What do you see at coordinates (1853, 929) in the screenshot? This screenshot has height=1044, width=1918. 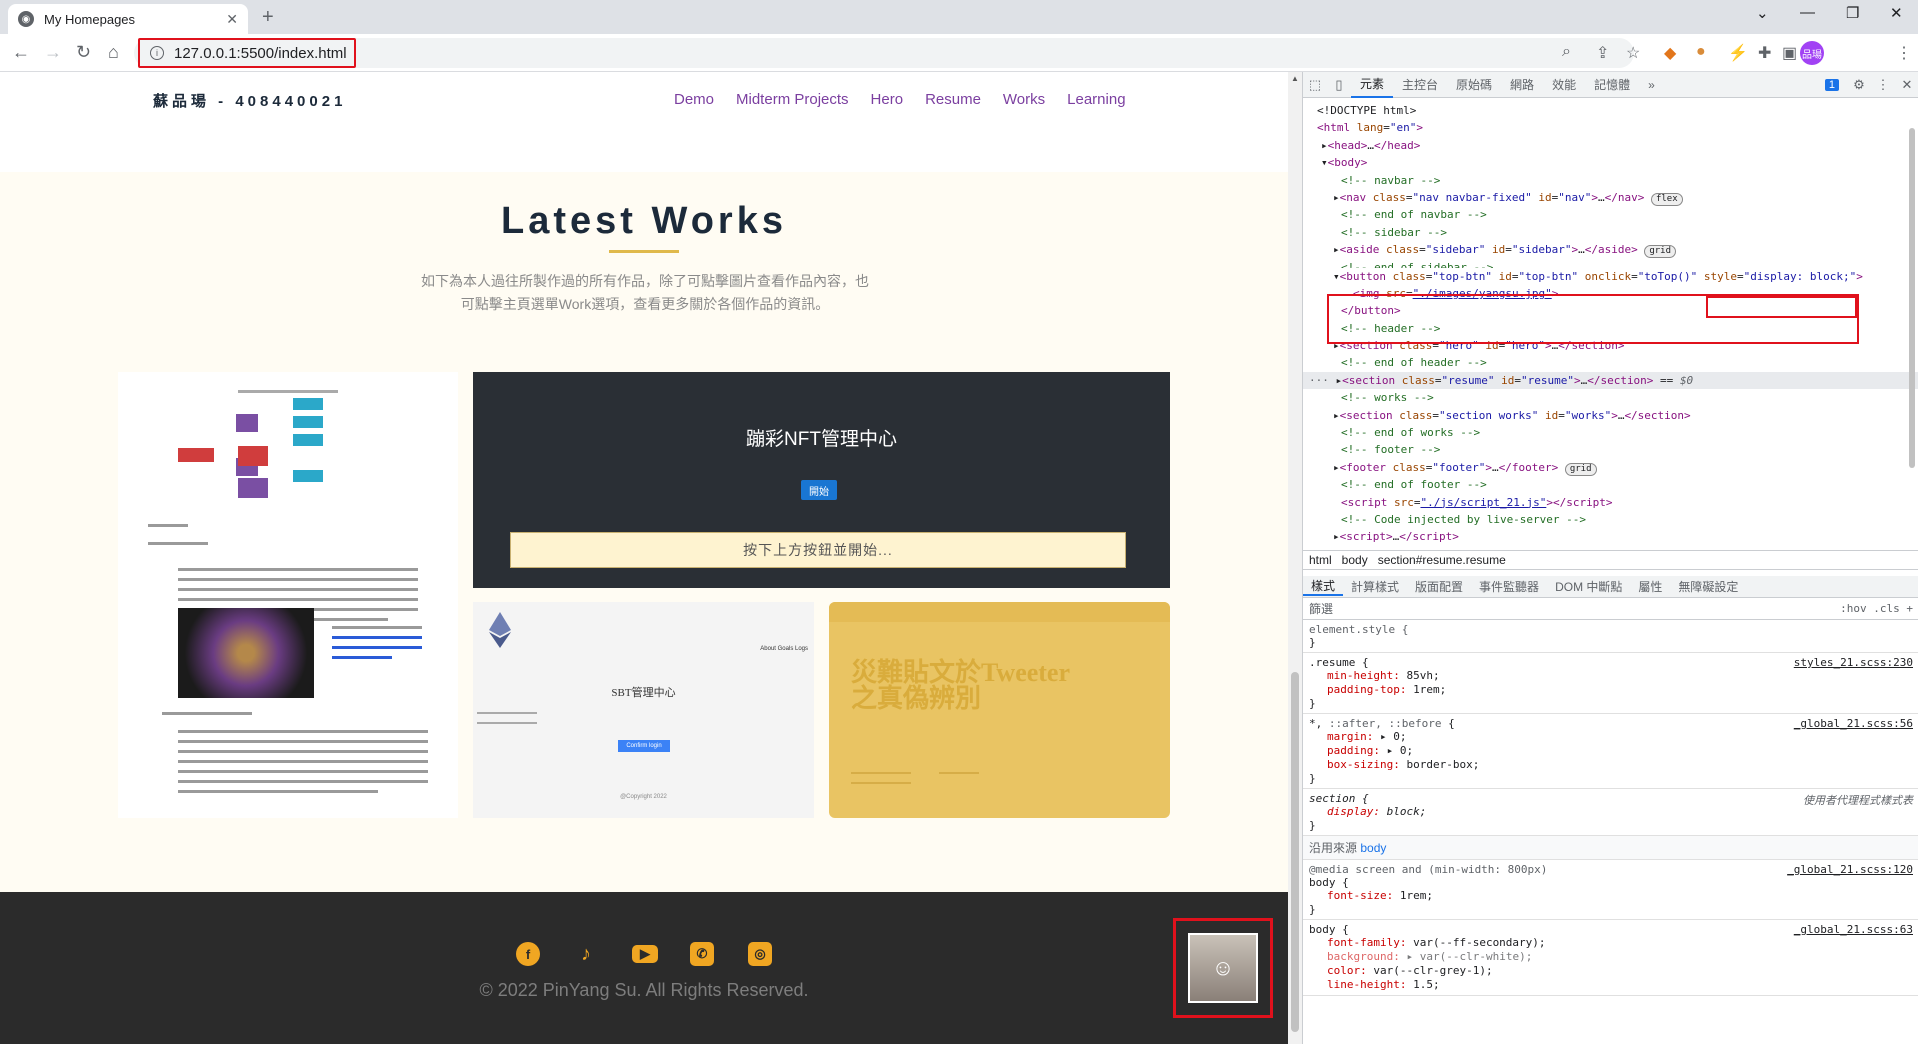 I see `rule-source: _global_21.scss:63` at bounding box center [1853, 929].